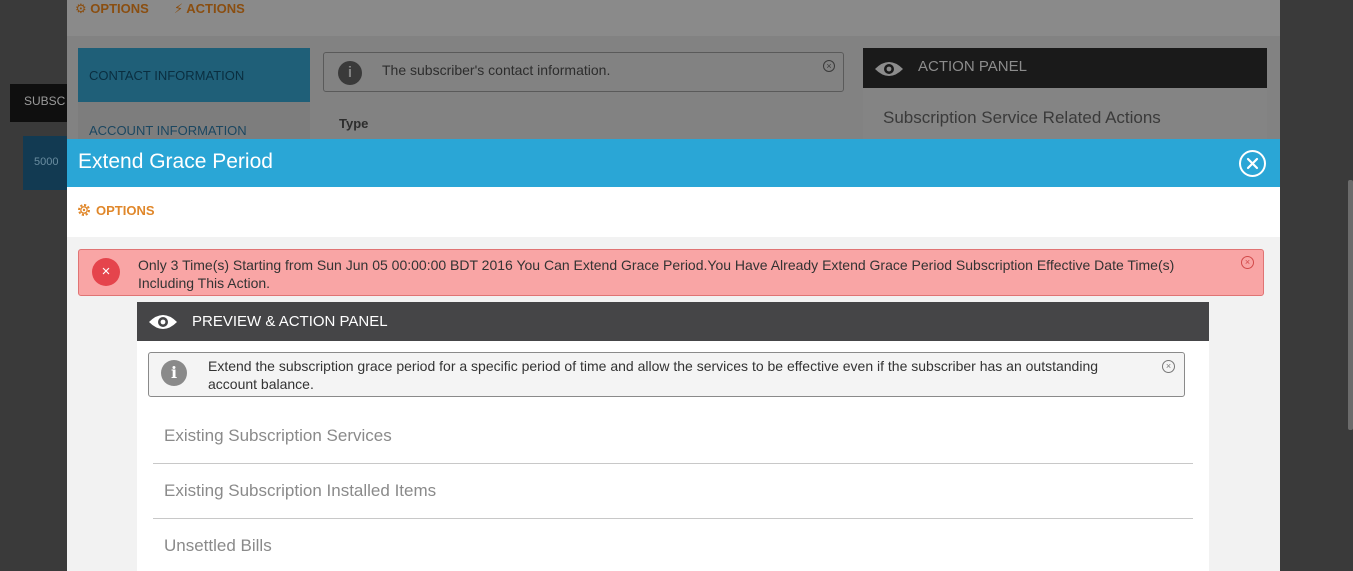 The image size is (1353, 571). What do you see at coordinates (278, 435) in the screenshot?
I see `section-label: Existing Subscription Services` at bounding box center [278, 435].